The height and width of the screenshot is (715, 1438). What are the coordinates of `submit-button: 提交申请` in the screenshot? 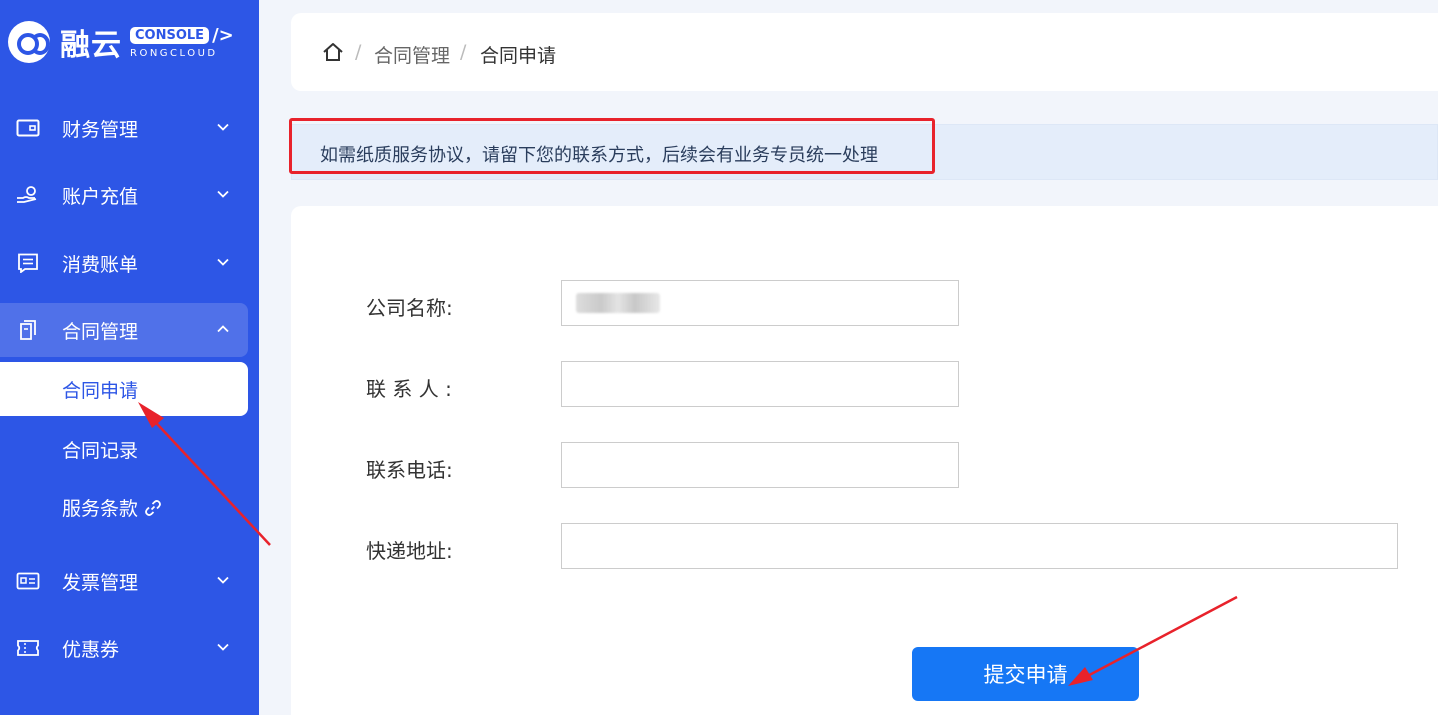 It's located at (1025, 674).